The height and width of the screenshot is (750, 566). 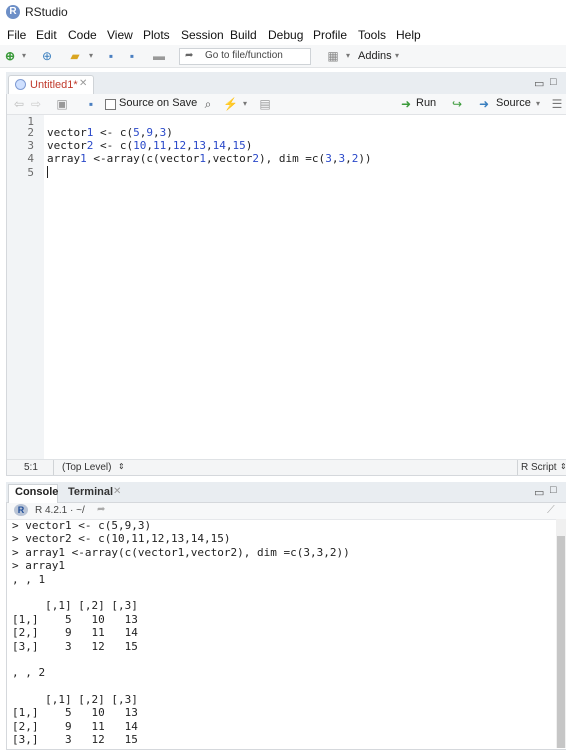 What do you see at coordinates (199, 145) in the screenshot?
I see `numeric-literal: 13` at bounding box center [199, 145].